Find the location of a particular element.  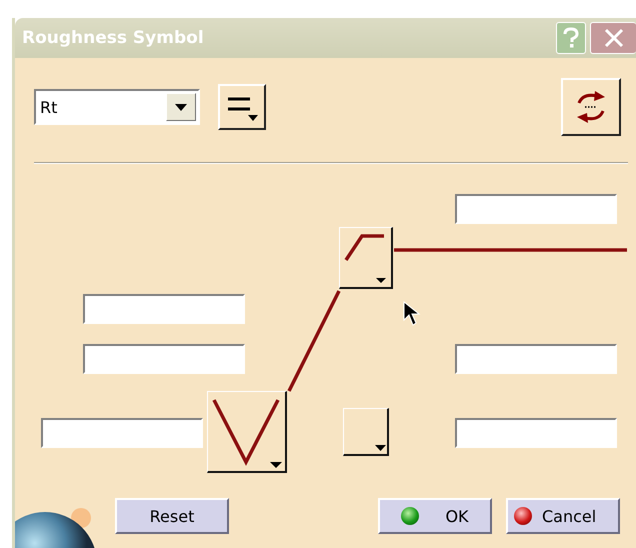

dropdown-button is located at coordinates (366, 432).